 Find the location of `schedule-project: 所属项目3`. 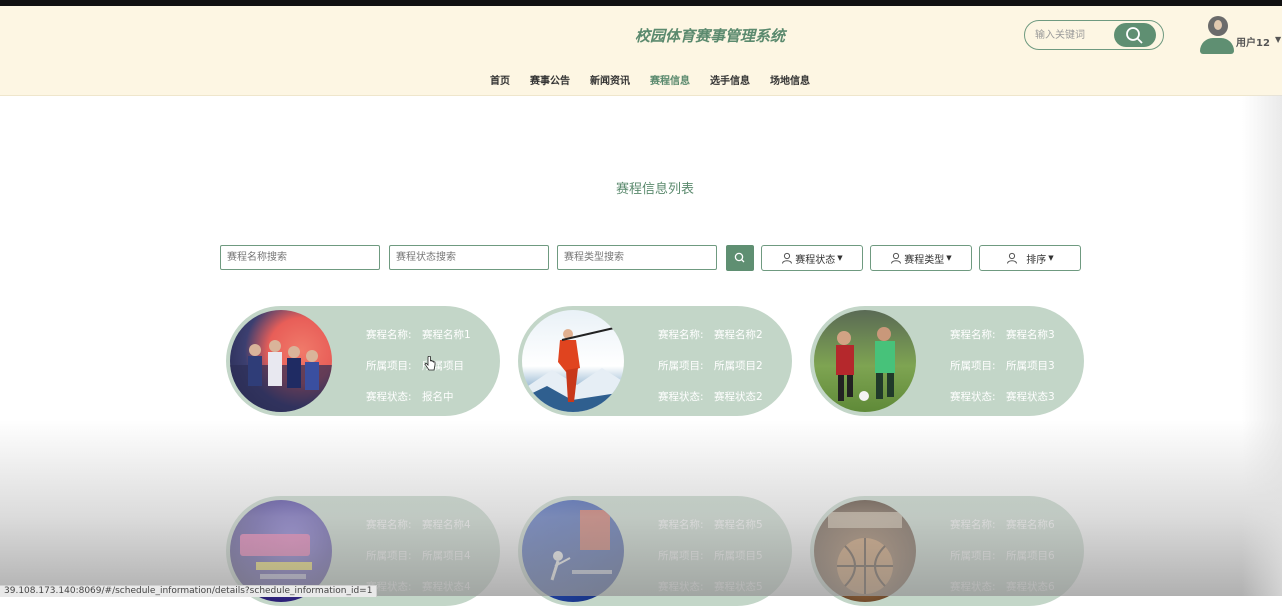

schedule-project: 所属项目3 is located at coordinates (1030, 366).